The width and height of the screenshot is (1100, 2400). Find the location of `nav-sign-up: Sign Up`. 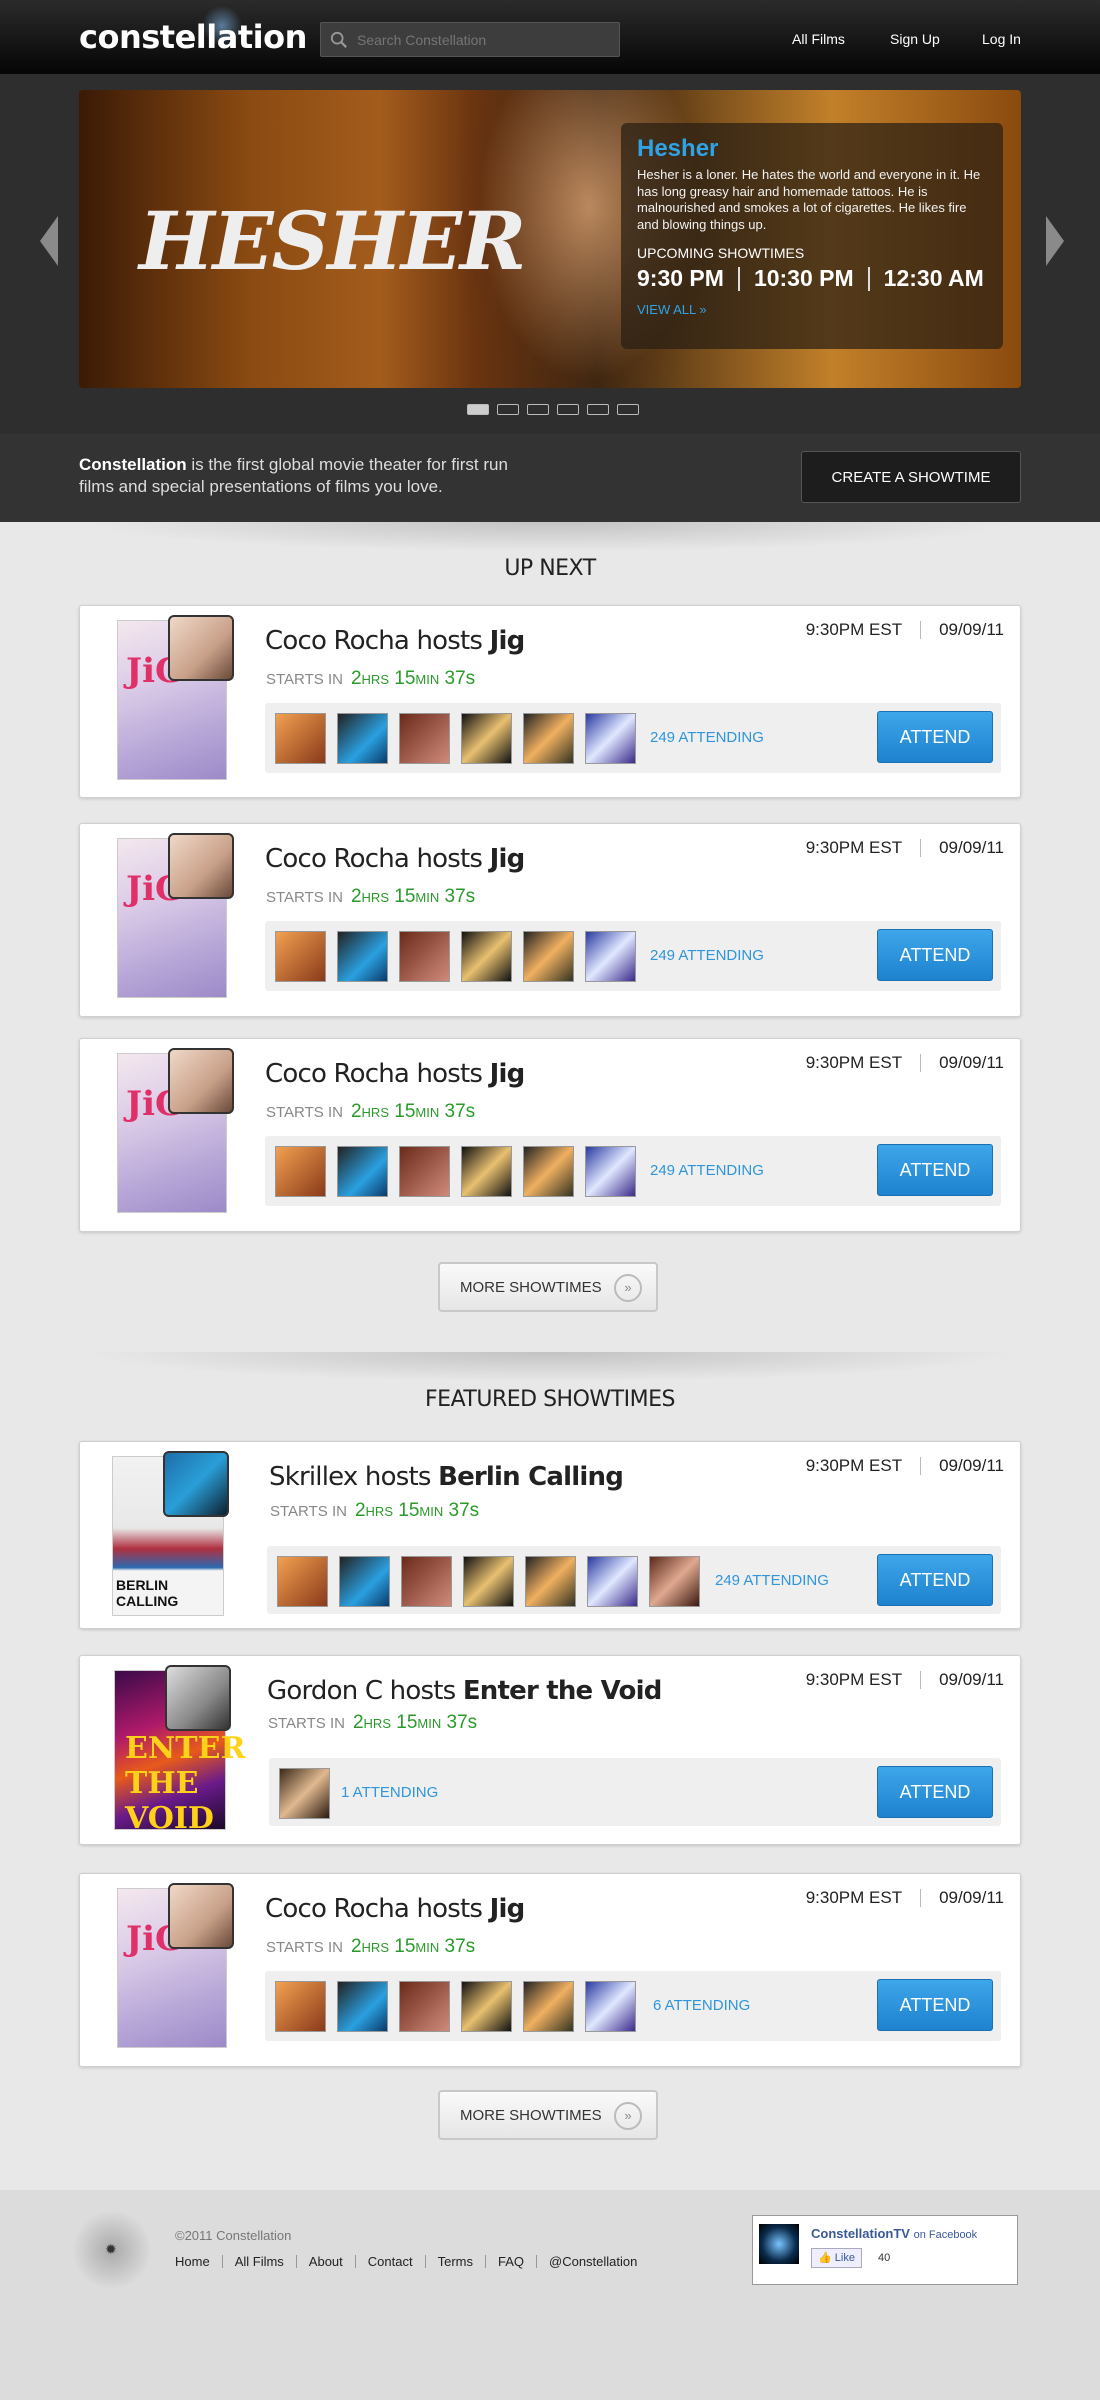

nav-sign-up: Sign Up is located at coordinates (915, 39).